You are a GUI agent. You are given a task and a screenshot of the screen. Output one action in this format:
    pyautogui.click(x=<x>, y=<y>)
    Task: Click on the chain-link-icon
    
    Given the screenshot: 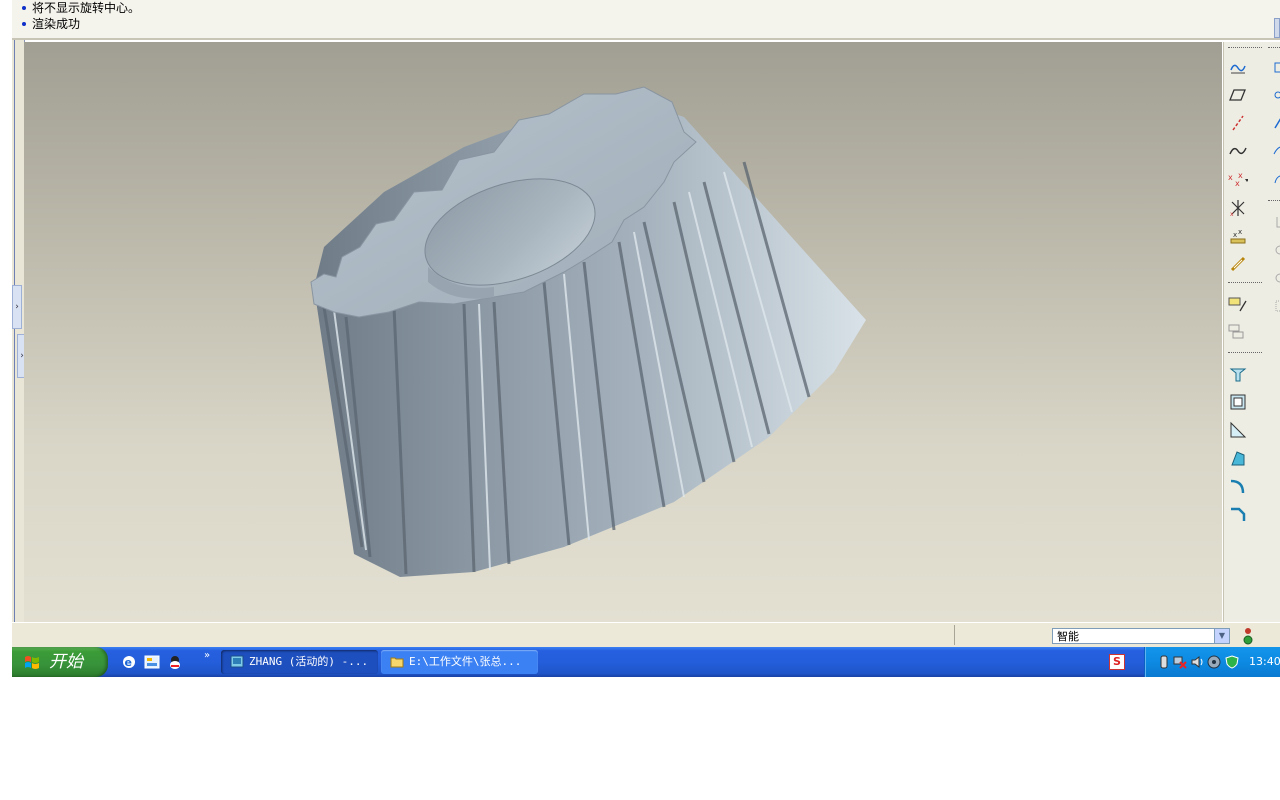 What is the action you would take?
    pyautogui.click(x=1238, y=264)
    